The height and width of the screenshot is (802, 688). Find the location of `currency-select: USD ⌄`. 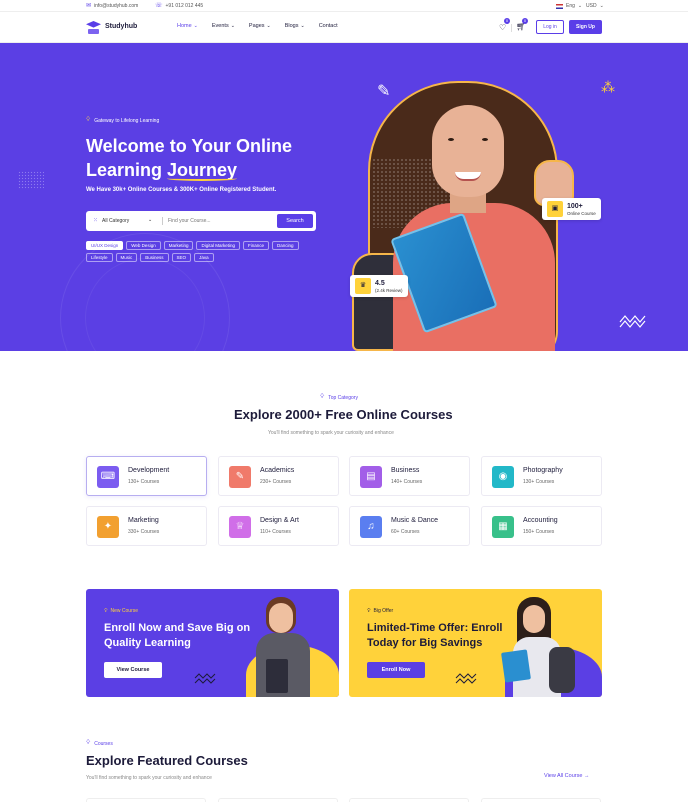

currency-select: USD ⌄ is located at coordinates (595, 6).